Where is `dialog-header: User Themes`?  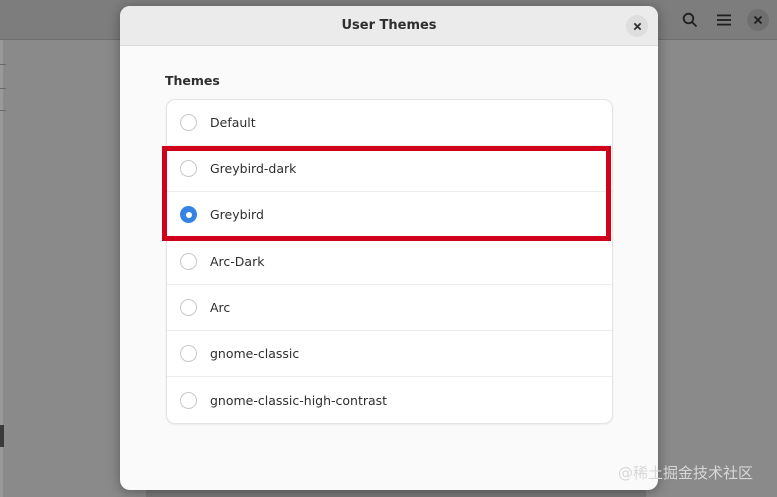 dialog-header: User Themes is located at coordinates (389, 26).